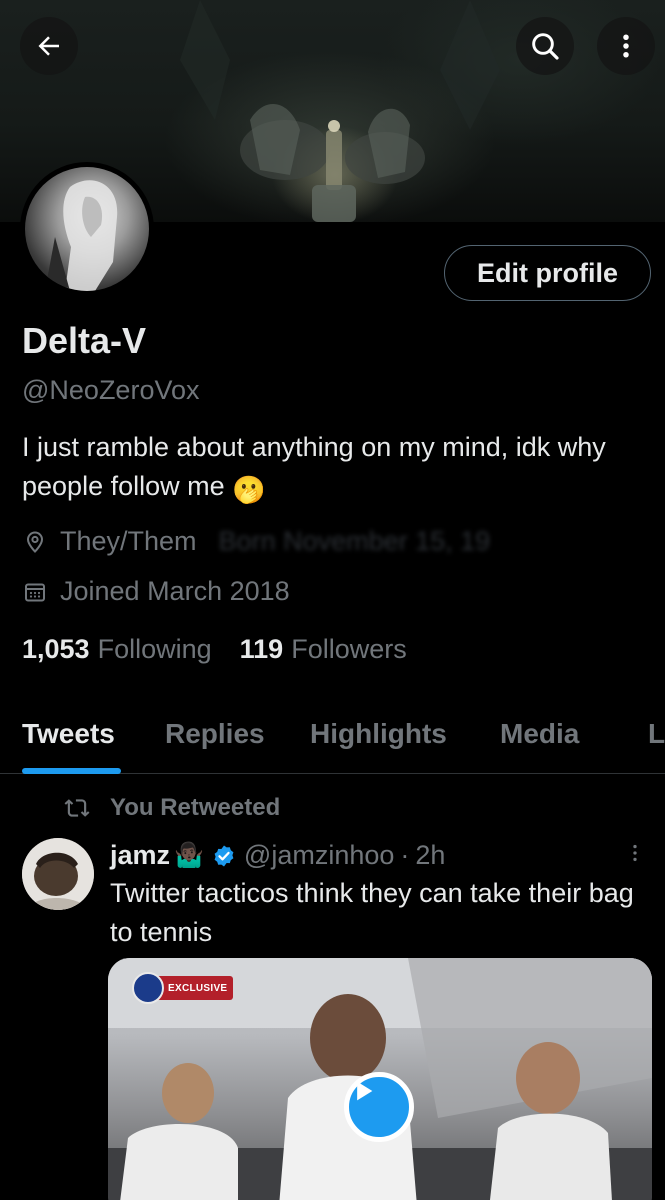 This screenshot has width=665, height=1200. What do you see at coordinates (365, 1091) in the screenshot?
I see `play-icon` at bounding box center [365, 1091].